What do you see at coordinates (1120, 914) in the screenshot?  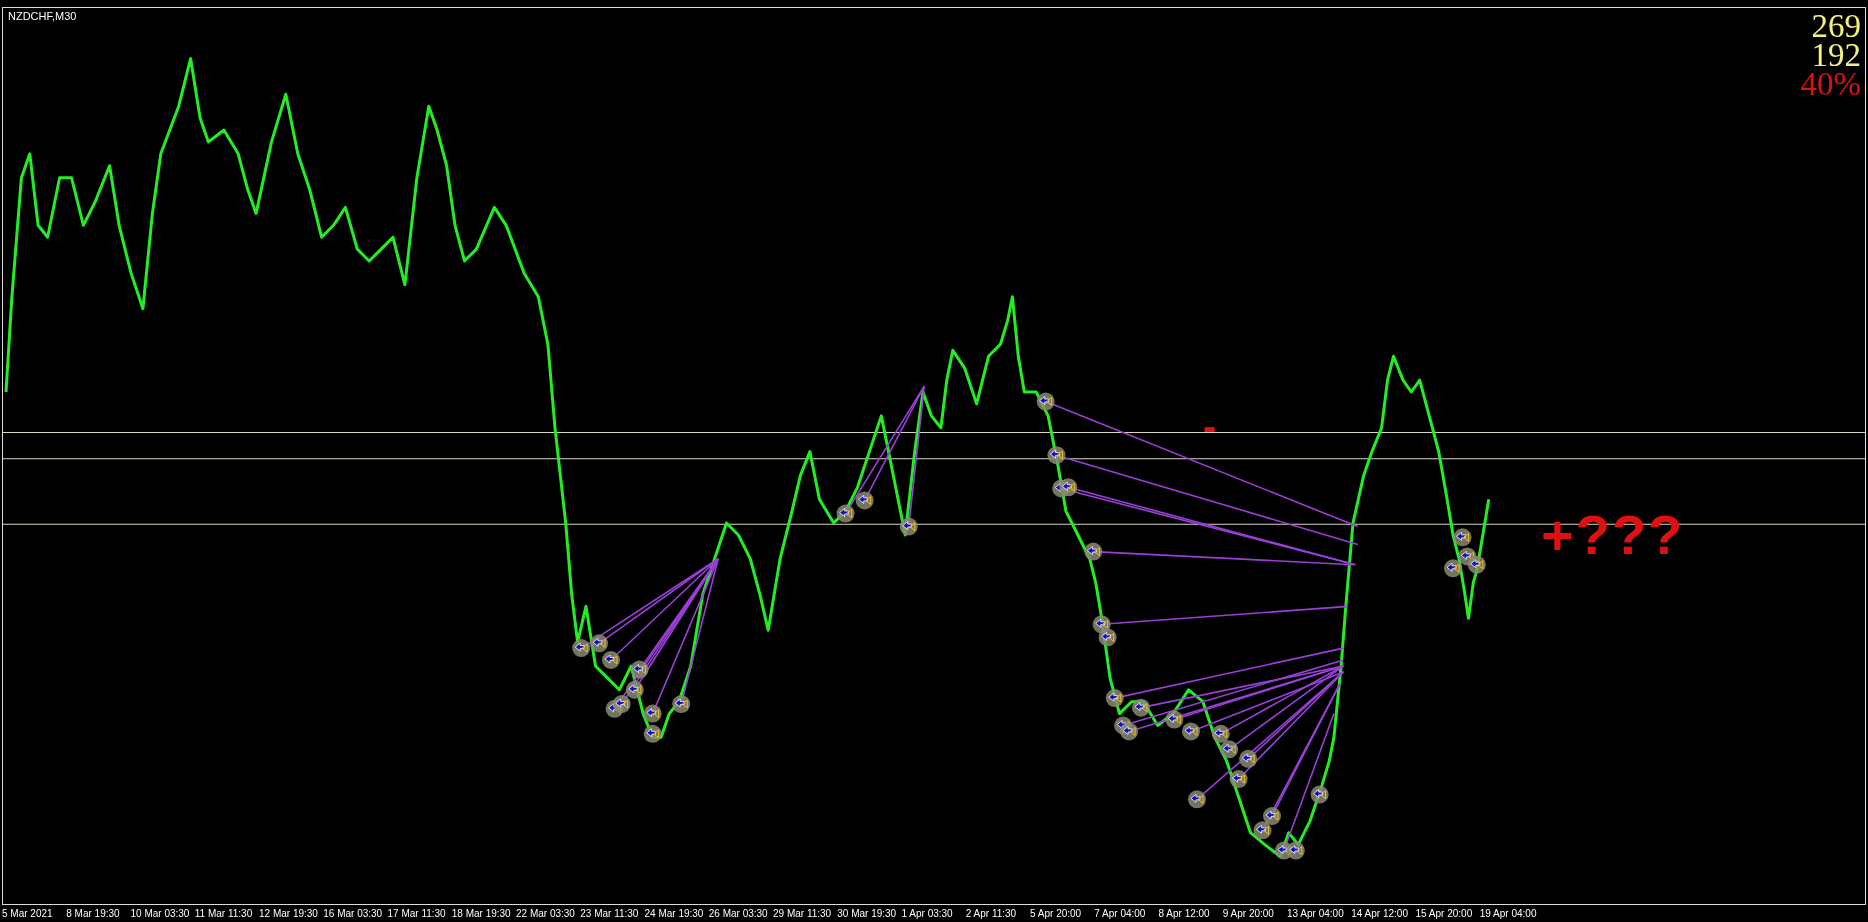 I see `time-axis-label: 7 Apr 04:00` at bounding box center [1120, 914].